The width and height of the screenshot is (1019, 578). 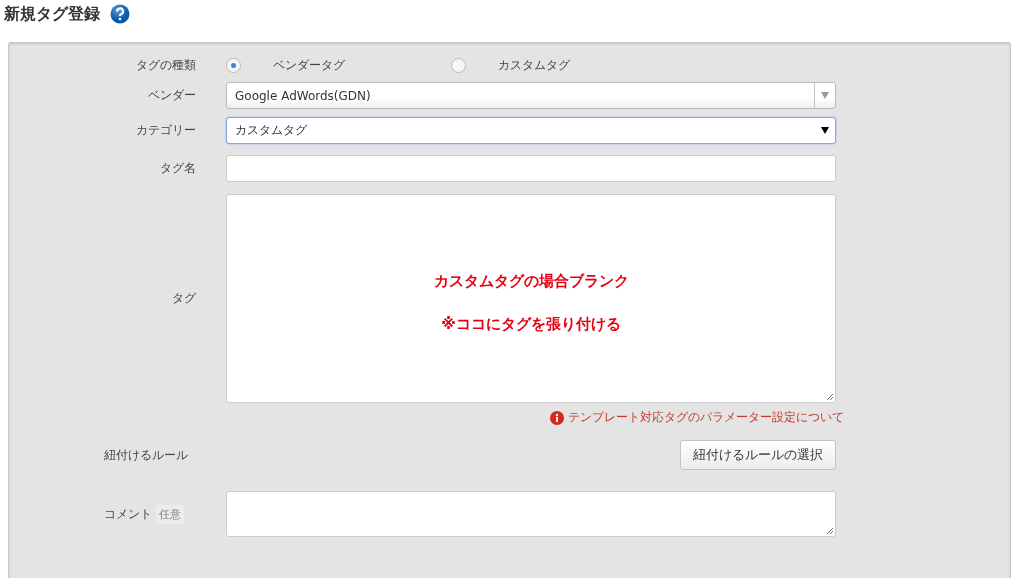 I want to click on field-label: カテゴリー, so click(x=166, y=130).